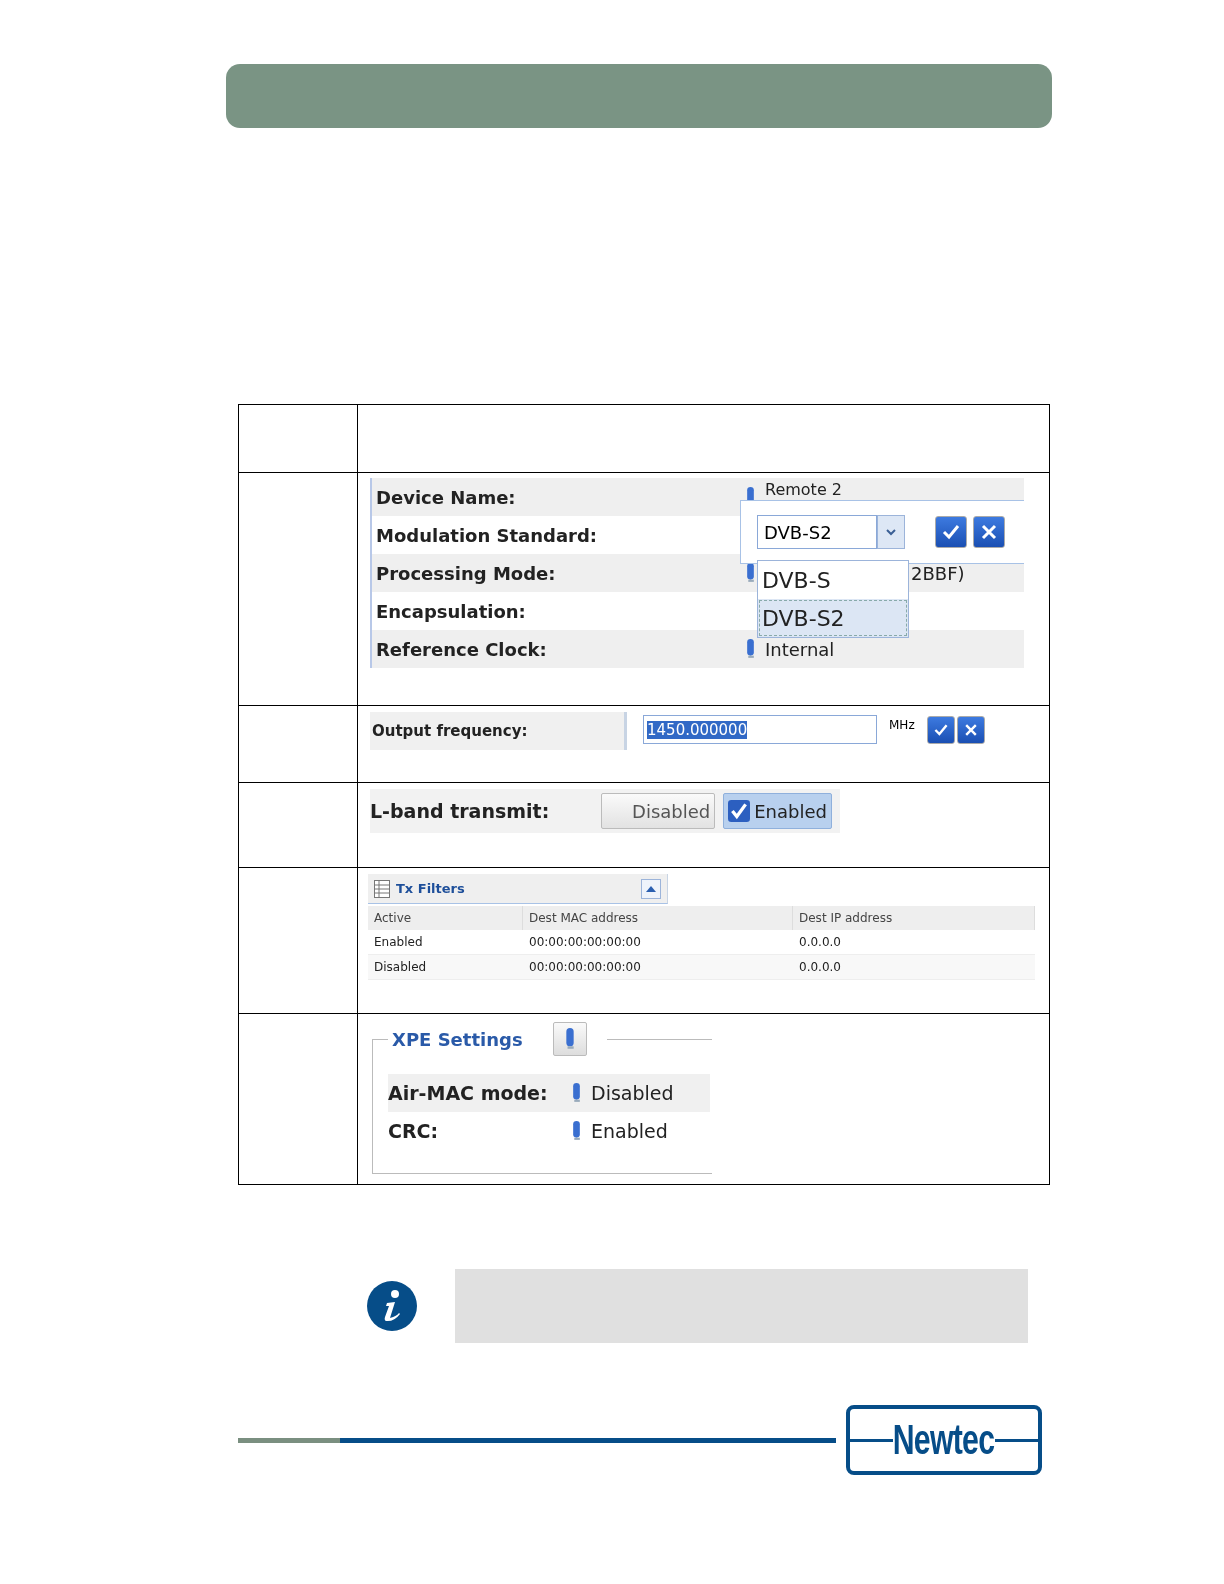  I want to click on group-title: XPE Settings, so click(457, 1039).